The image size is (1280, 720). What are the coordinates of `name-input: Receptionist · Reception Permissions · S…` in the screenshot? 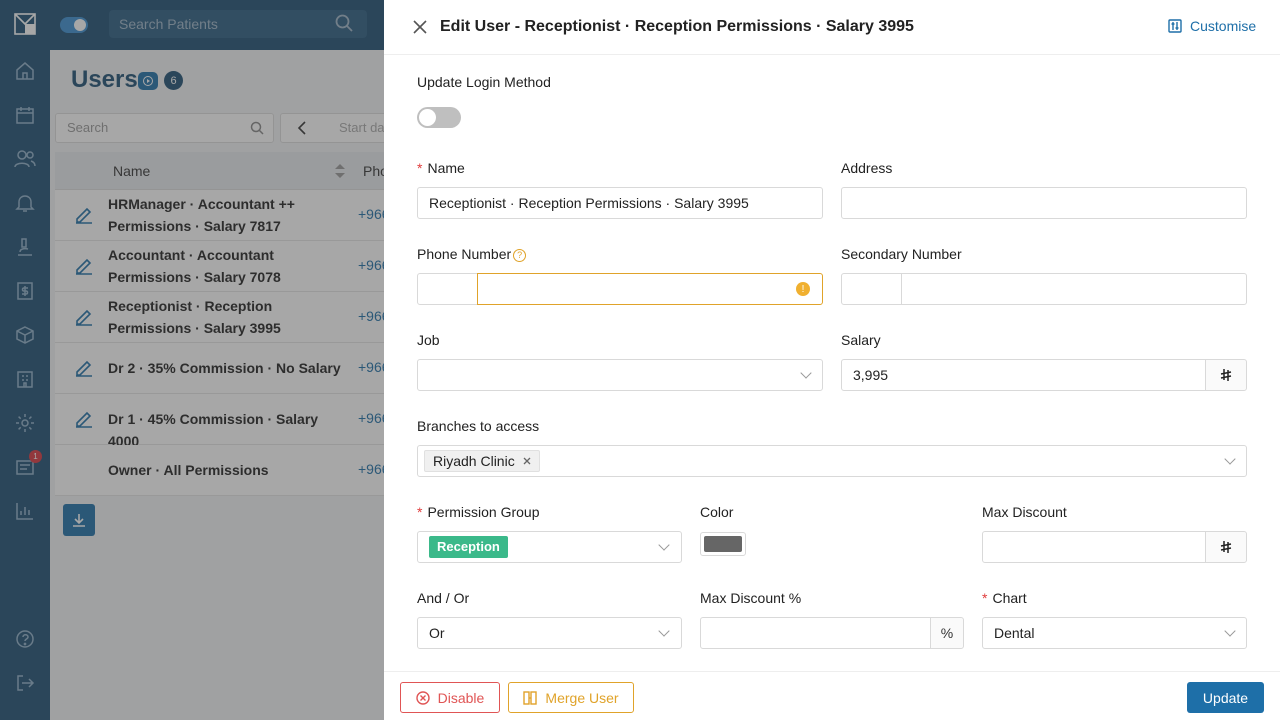 It's located at (620, 203).